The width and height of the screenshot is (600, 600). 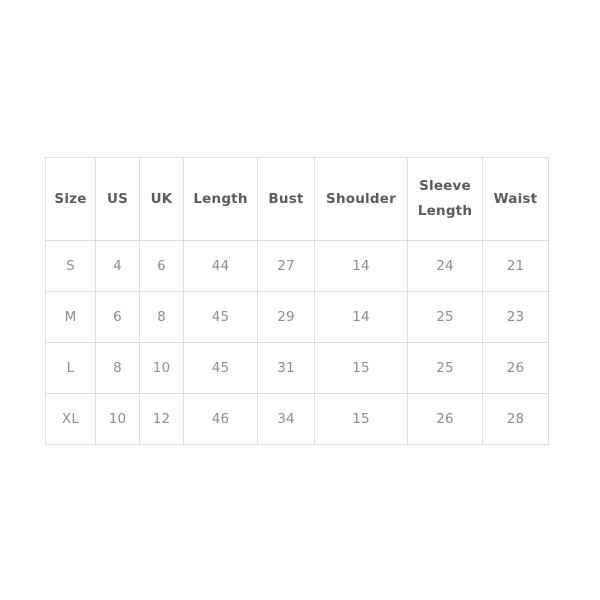 I want to click on cell-bust: 34, so click(x=286, y=419).